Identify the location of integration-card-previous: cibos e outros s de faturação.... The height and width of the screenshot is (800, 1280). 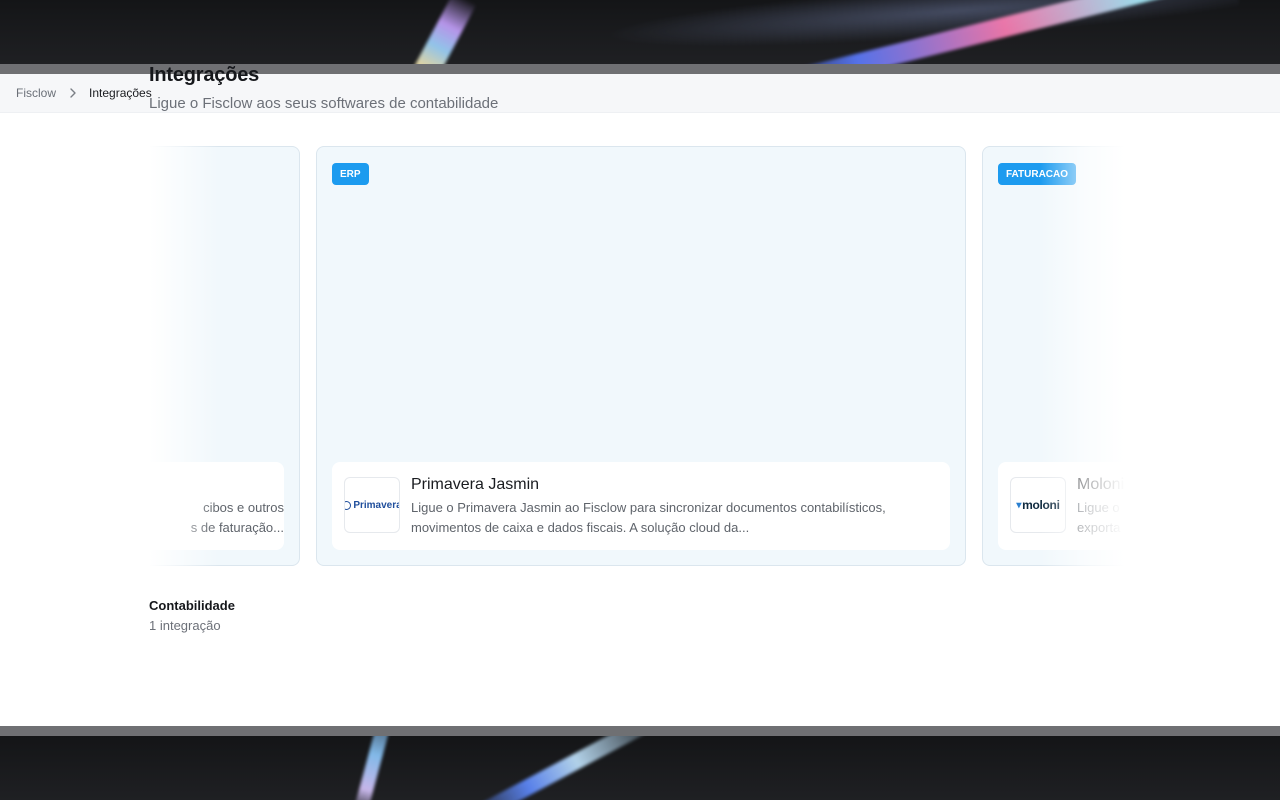
(224, 356).